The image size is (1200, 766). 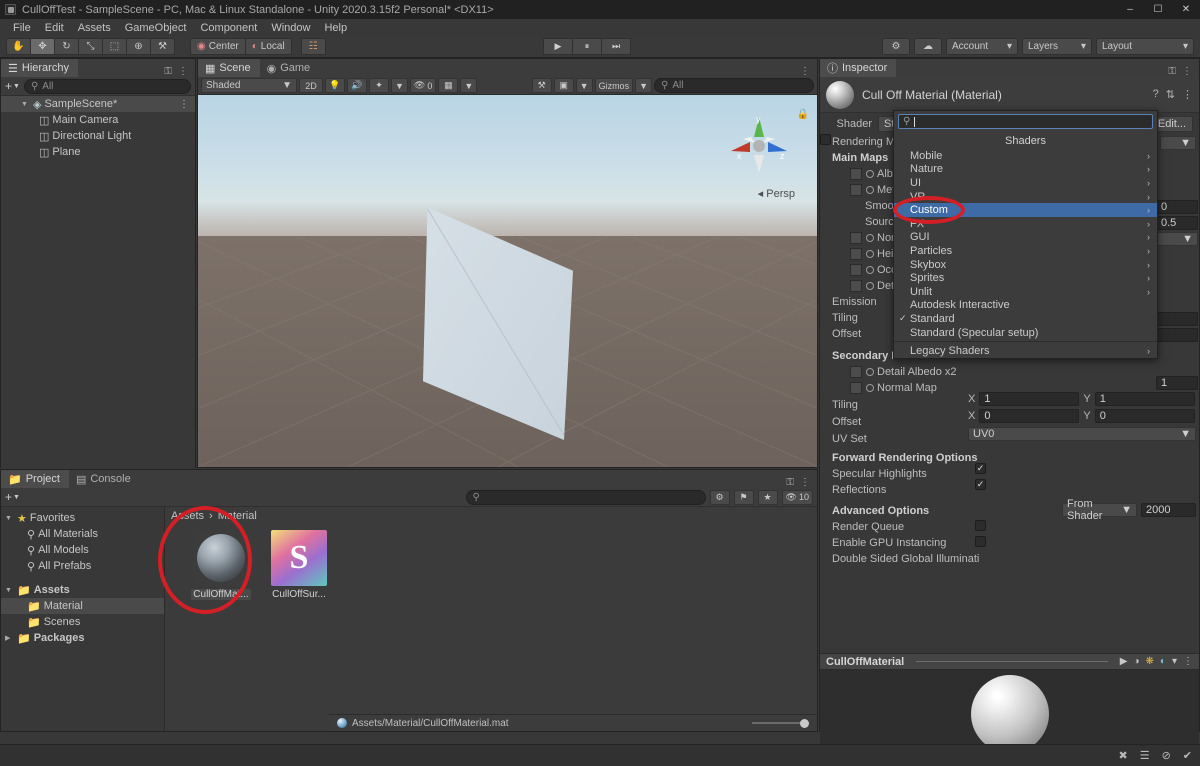 I want to click on shader-menu-item-mobile: Mobile ›, so click(x=1025, y=156).